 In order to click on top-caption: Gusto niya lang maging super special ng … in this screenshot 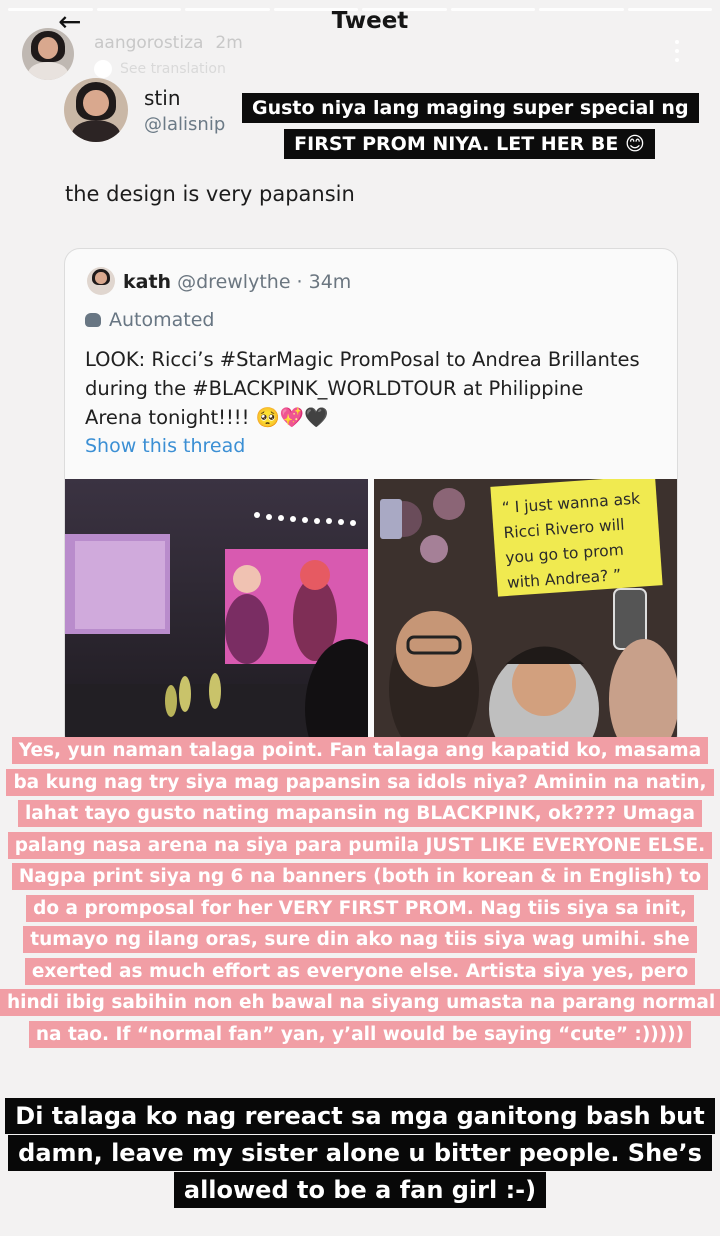, I will do `click(470, 126)`.